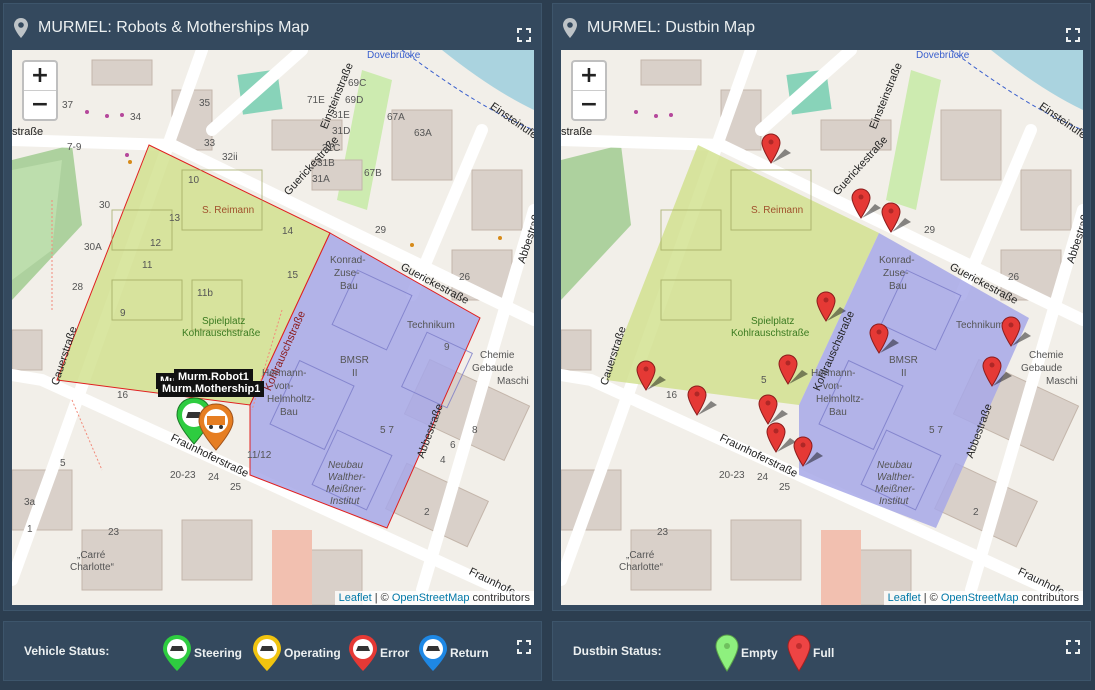 This screenshot has height=690, width=1095. I want to click on house-number: 5 7, so click(387, 430).